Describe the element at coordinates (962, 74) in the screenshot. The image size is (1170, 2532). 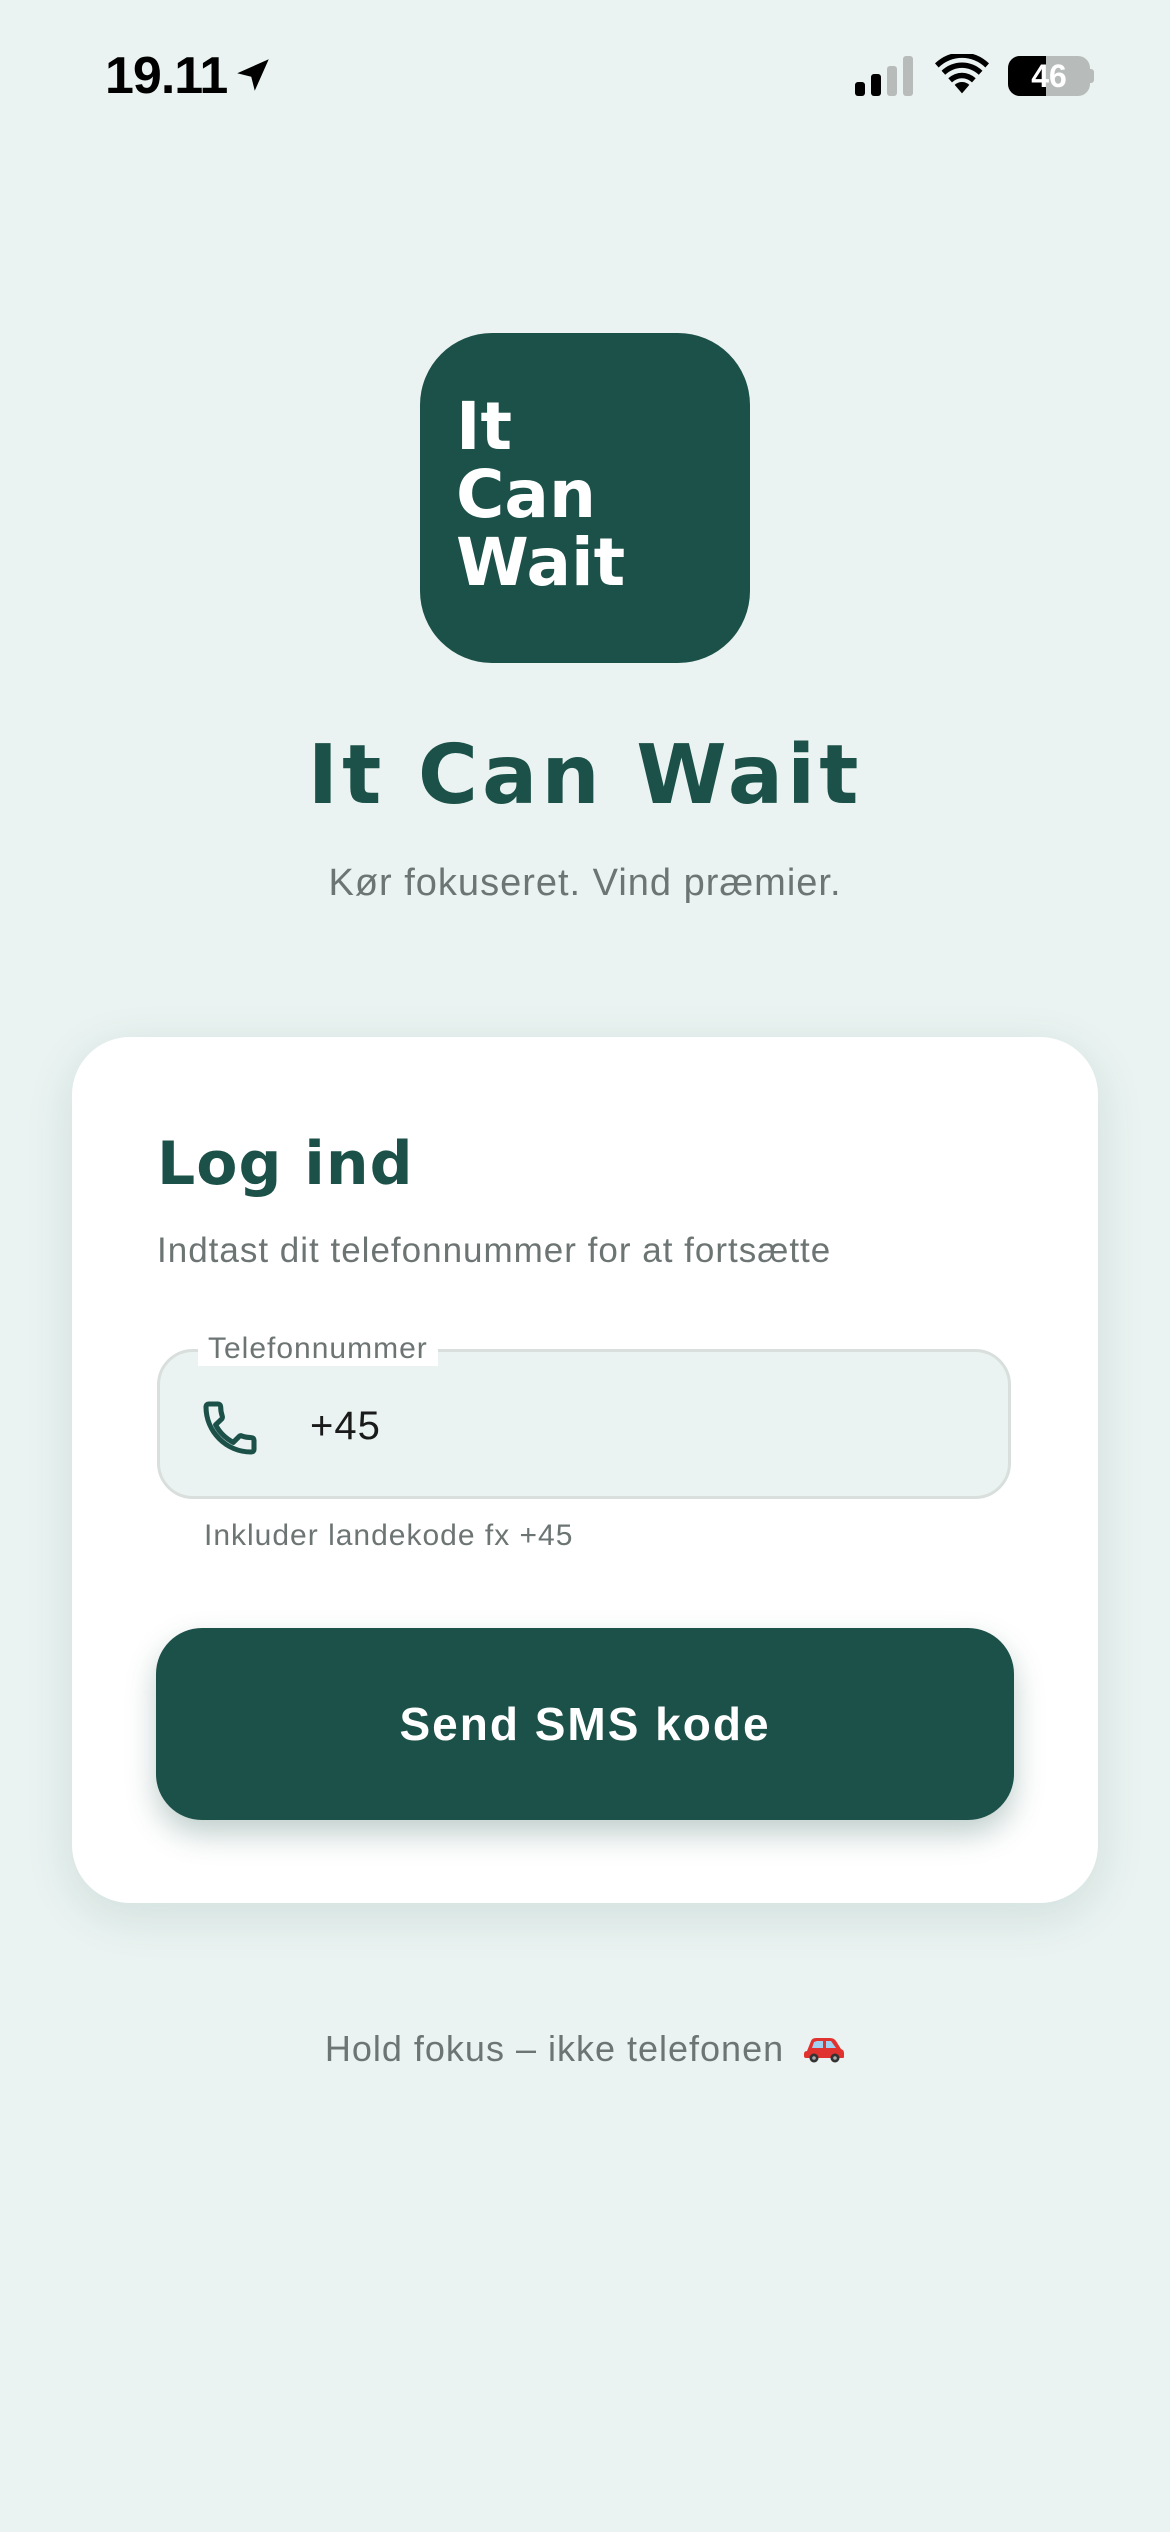
I see `wifi-icon` at that location.